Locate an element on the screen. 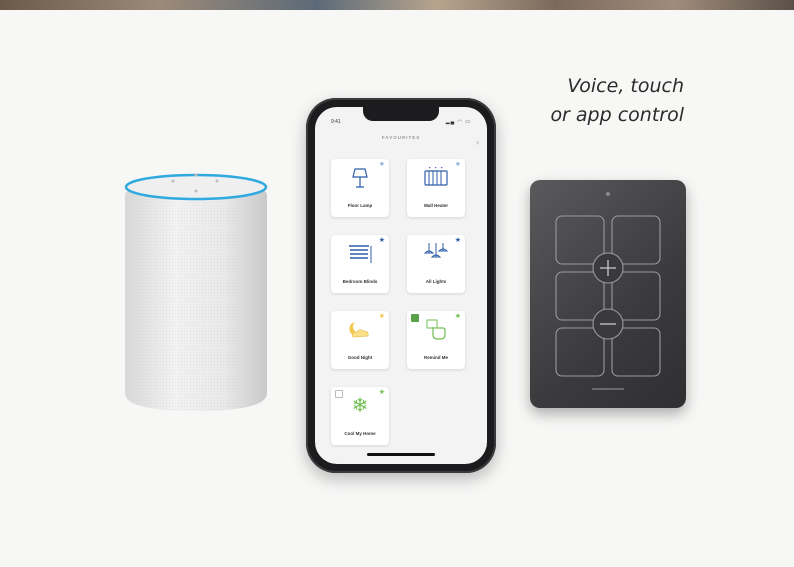  tile-label: Cool My Home is located at coordinates (360, 433).